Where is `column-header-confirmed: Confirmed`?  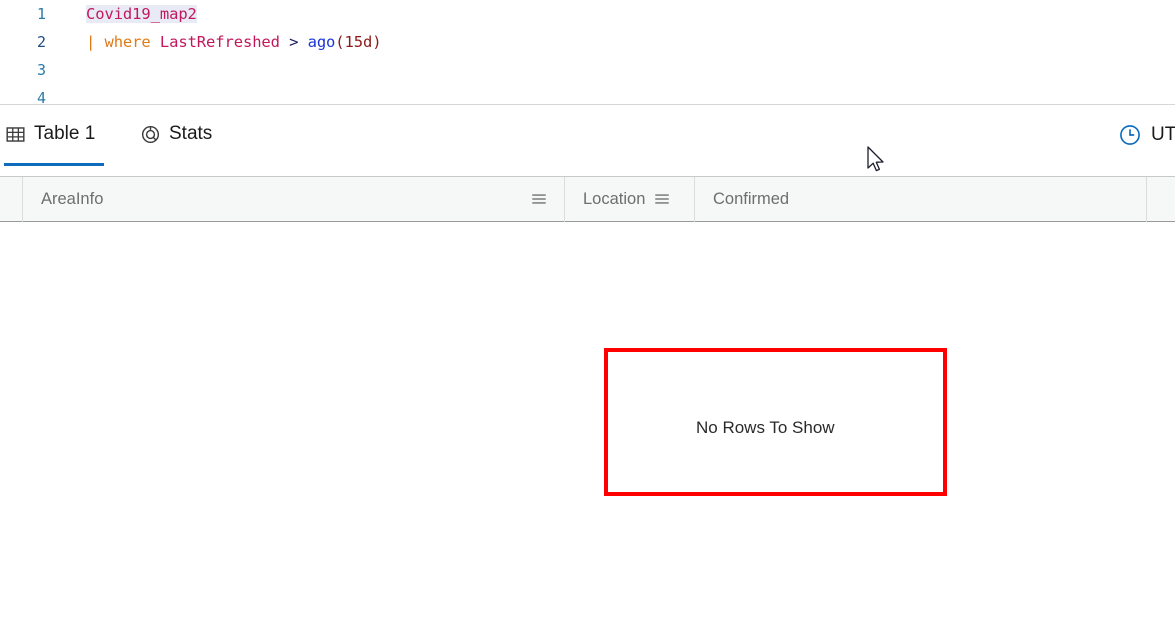
column-header-confirmed: Confirmed is located at coordinates (920, 199).